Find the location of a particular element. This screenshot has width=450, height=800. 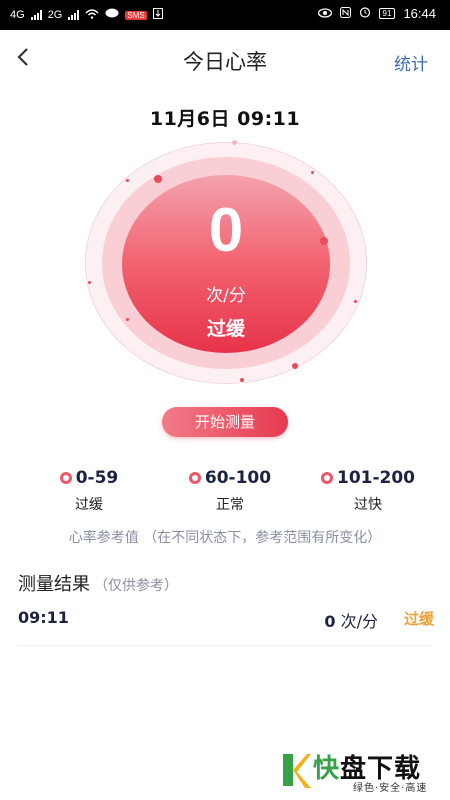

result-status: 过缓 is located at coordinates (418, 619).